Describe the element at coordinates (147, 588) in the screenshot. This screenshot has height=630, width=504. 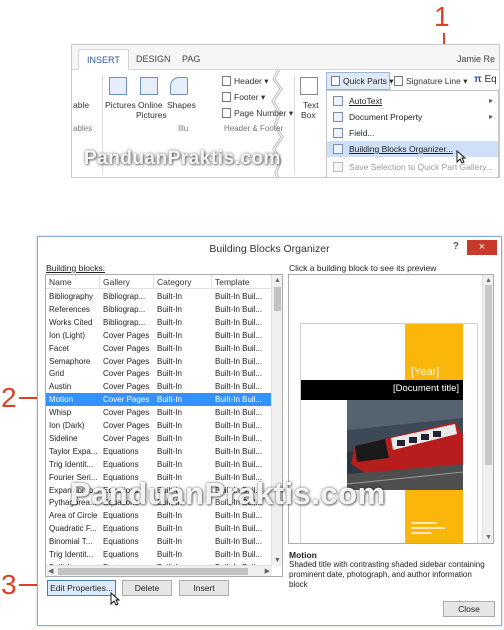
I see `delete-button: Delete` at that location.